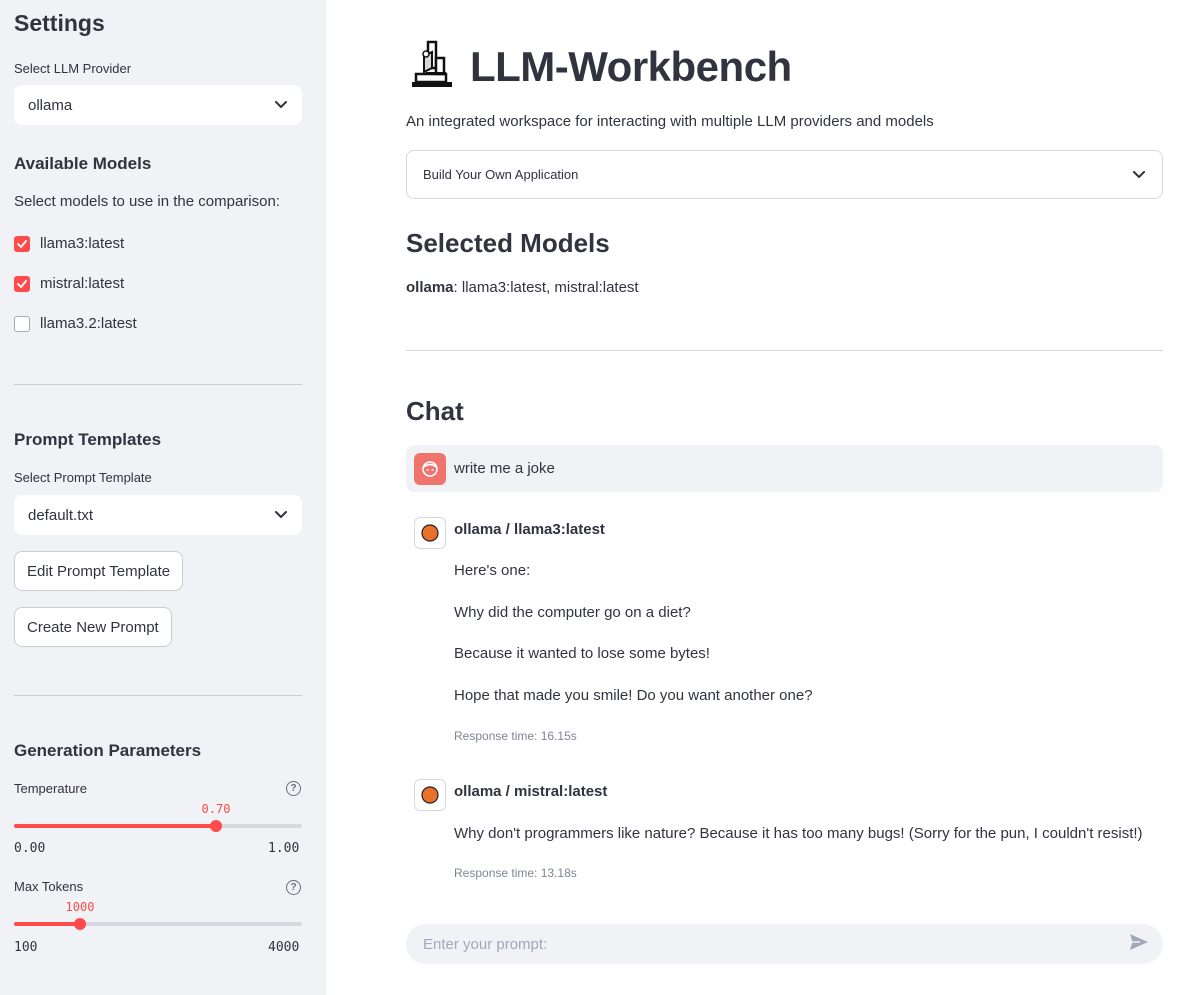  Describe the element at coordinates (515, 736) in the screenshot. I see `response-time: Response time: 16.15s` at that location.